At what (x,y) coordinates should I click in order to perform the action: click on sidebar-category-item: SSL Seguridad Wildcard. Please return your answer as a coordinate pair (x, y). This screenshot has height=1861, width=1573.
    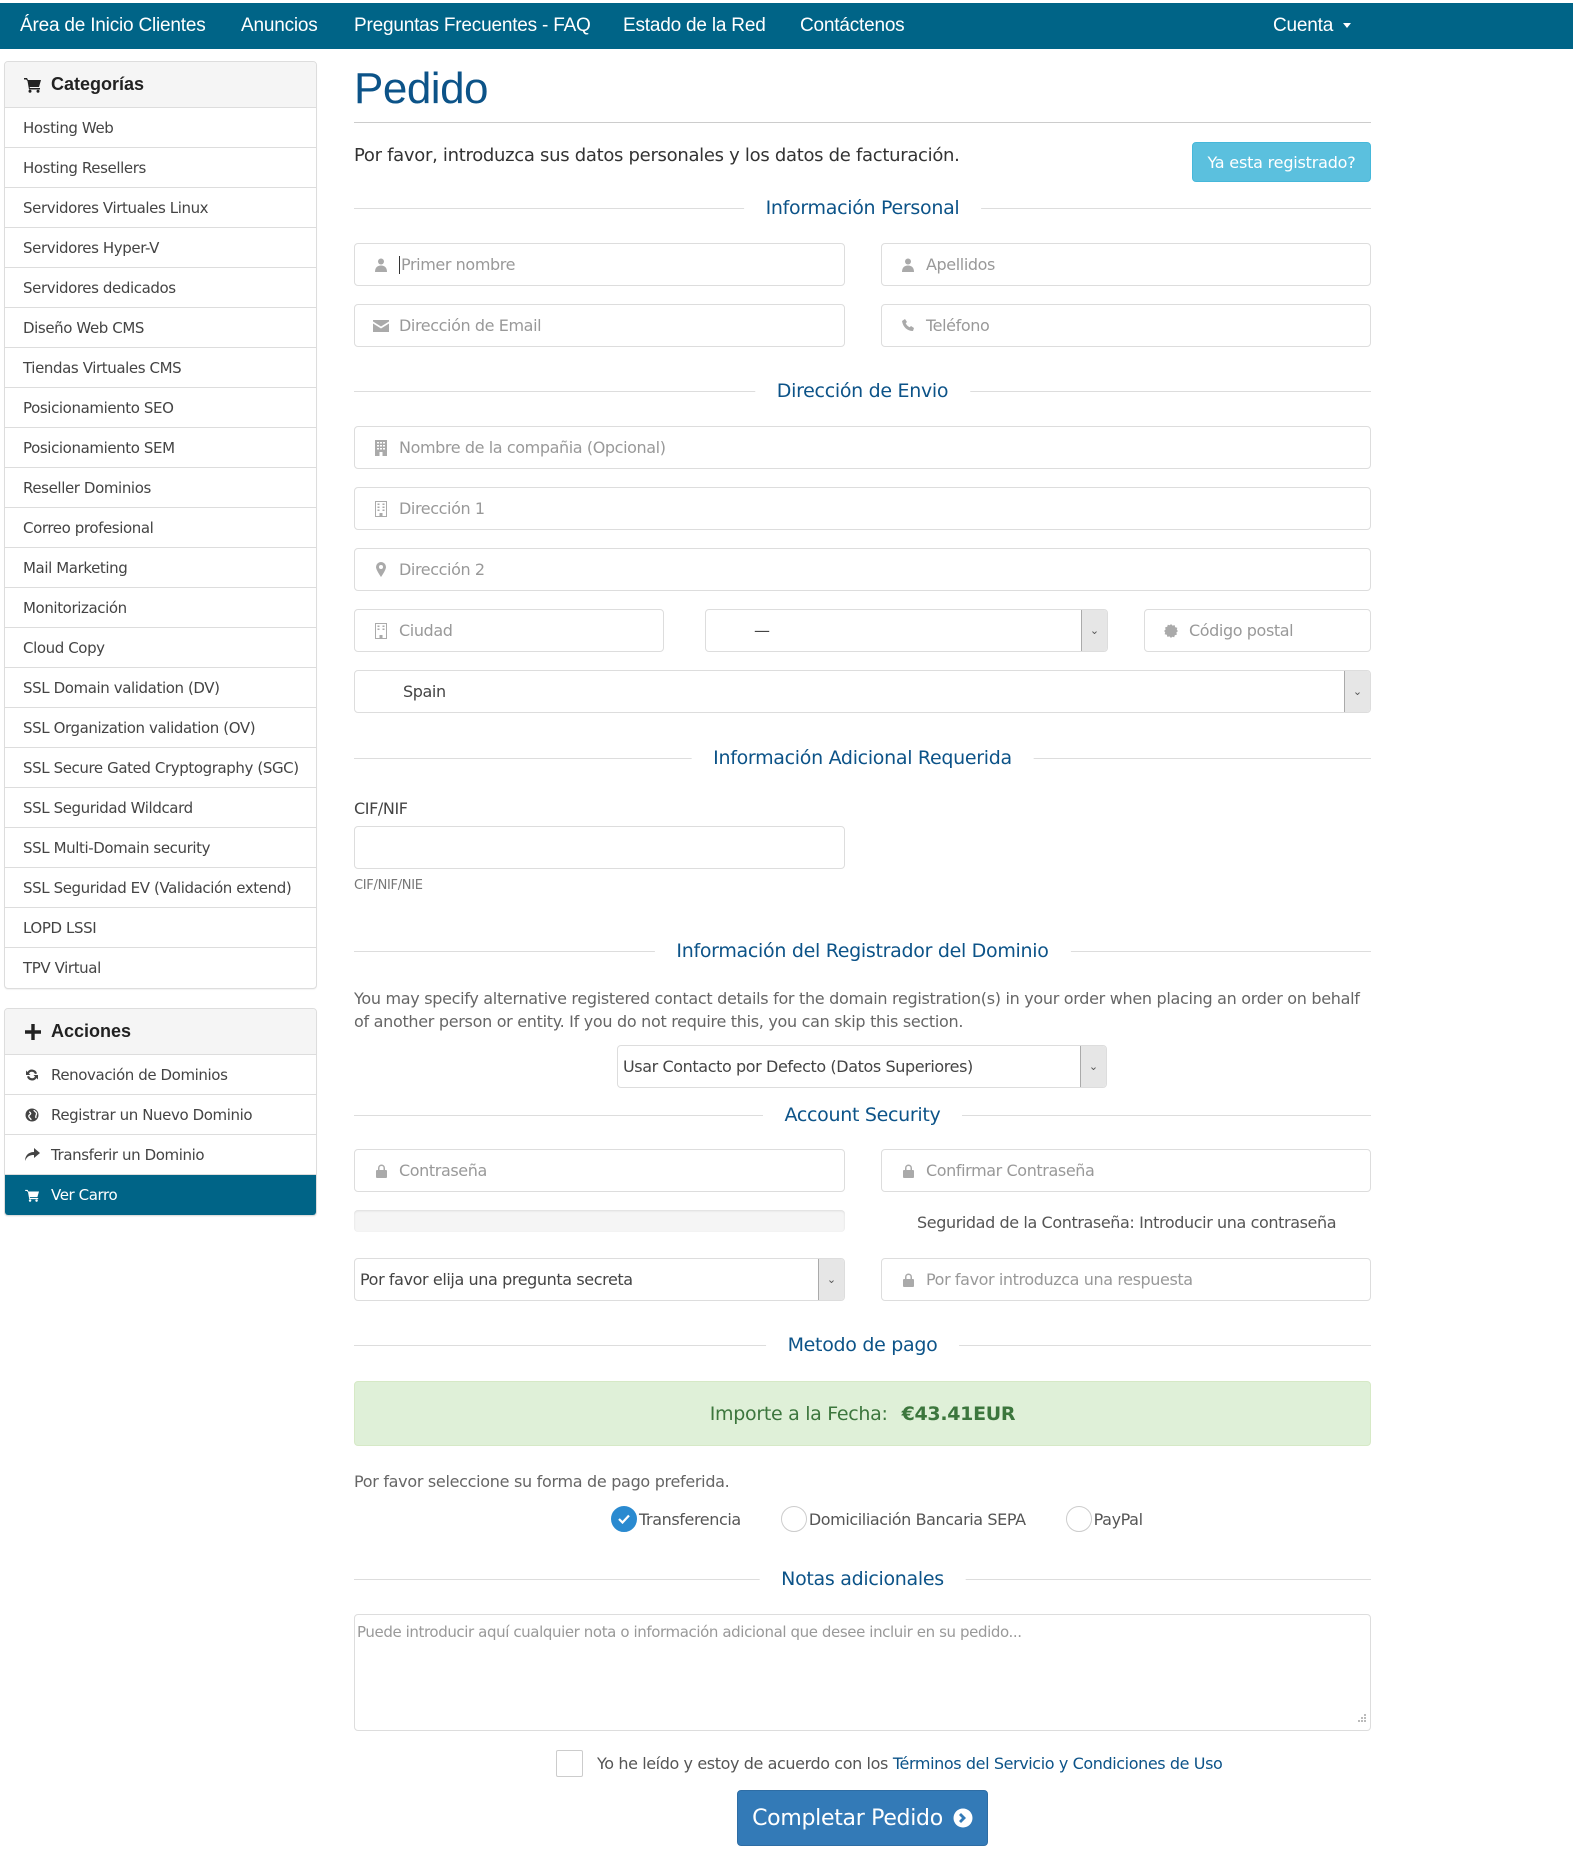
    Looking at the image, I should click on (160, 808).